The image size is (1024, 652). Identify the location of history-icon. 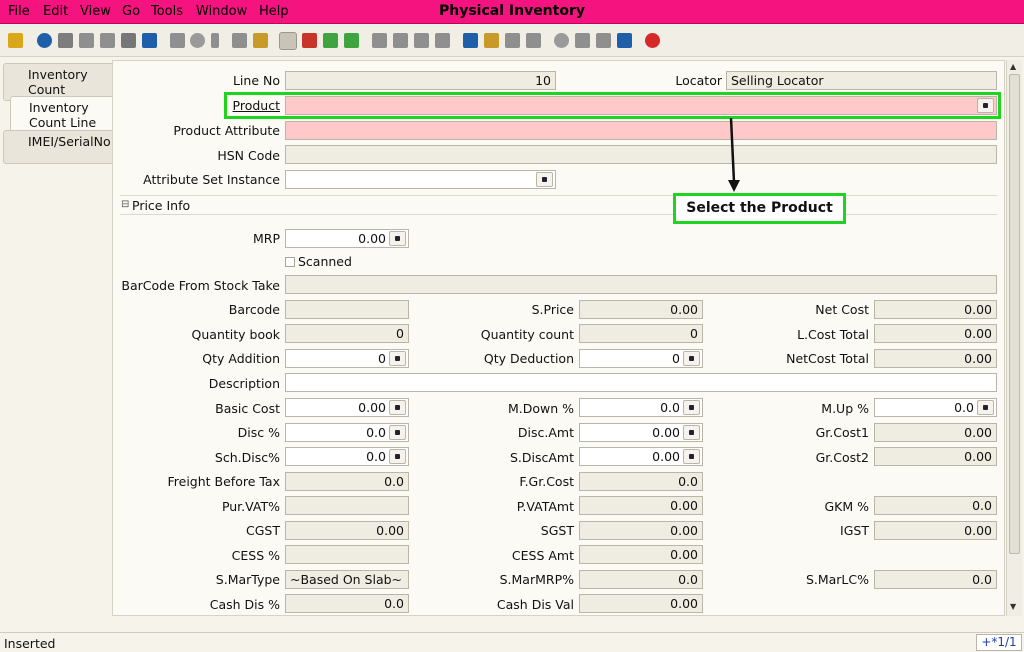
(260, 40).